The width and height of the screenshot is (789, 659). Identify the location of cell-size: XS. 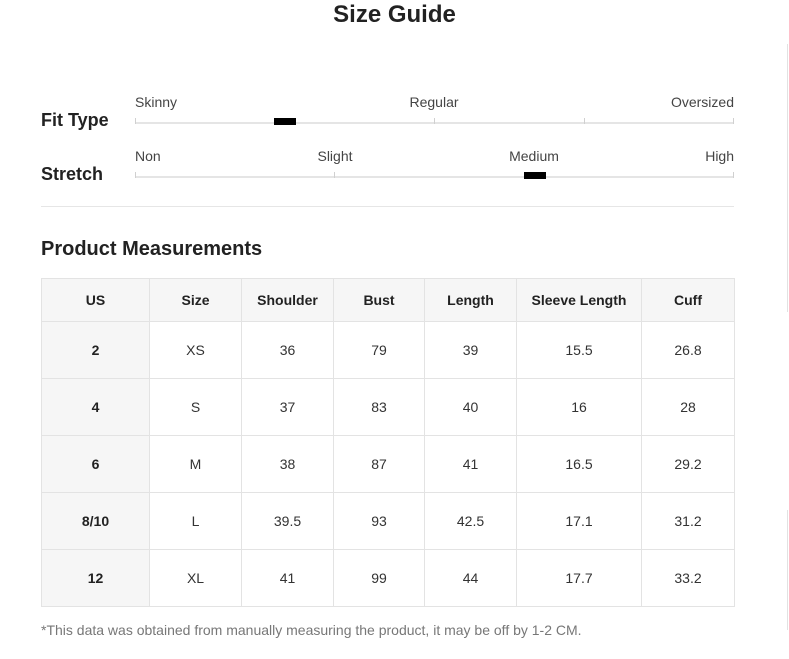
(195, 350).